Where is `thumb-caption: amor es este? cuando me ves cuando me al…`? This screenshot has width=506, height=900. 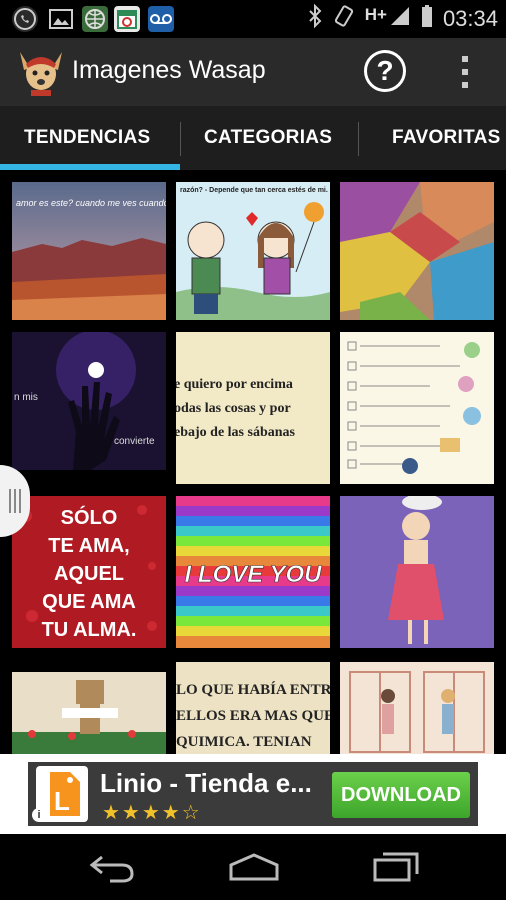 thumb-caption: amor es este? cuando me ves cuando me al… is located at coordinates (91, 203).